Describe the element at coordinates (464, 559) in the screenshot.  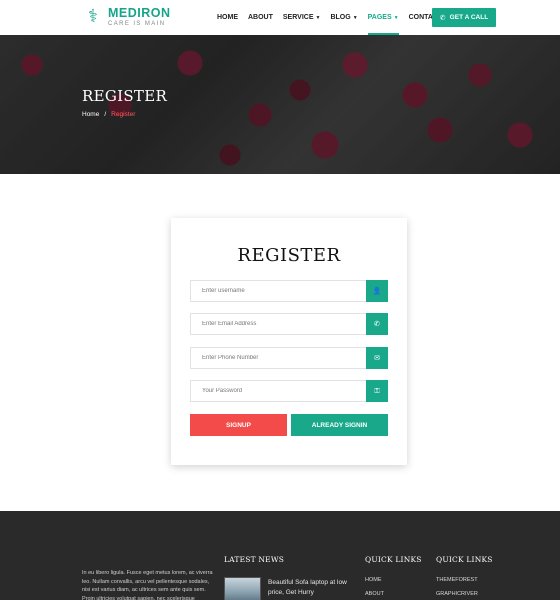
I see `quick-links-heading-2: QUICK LINKS` at that location.